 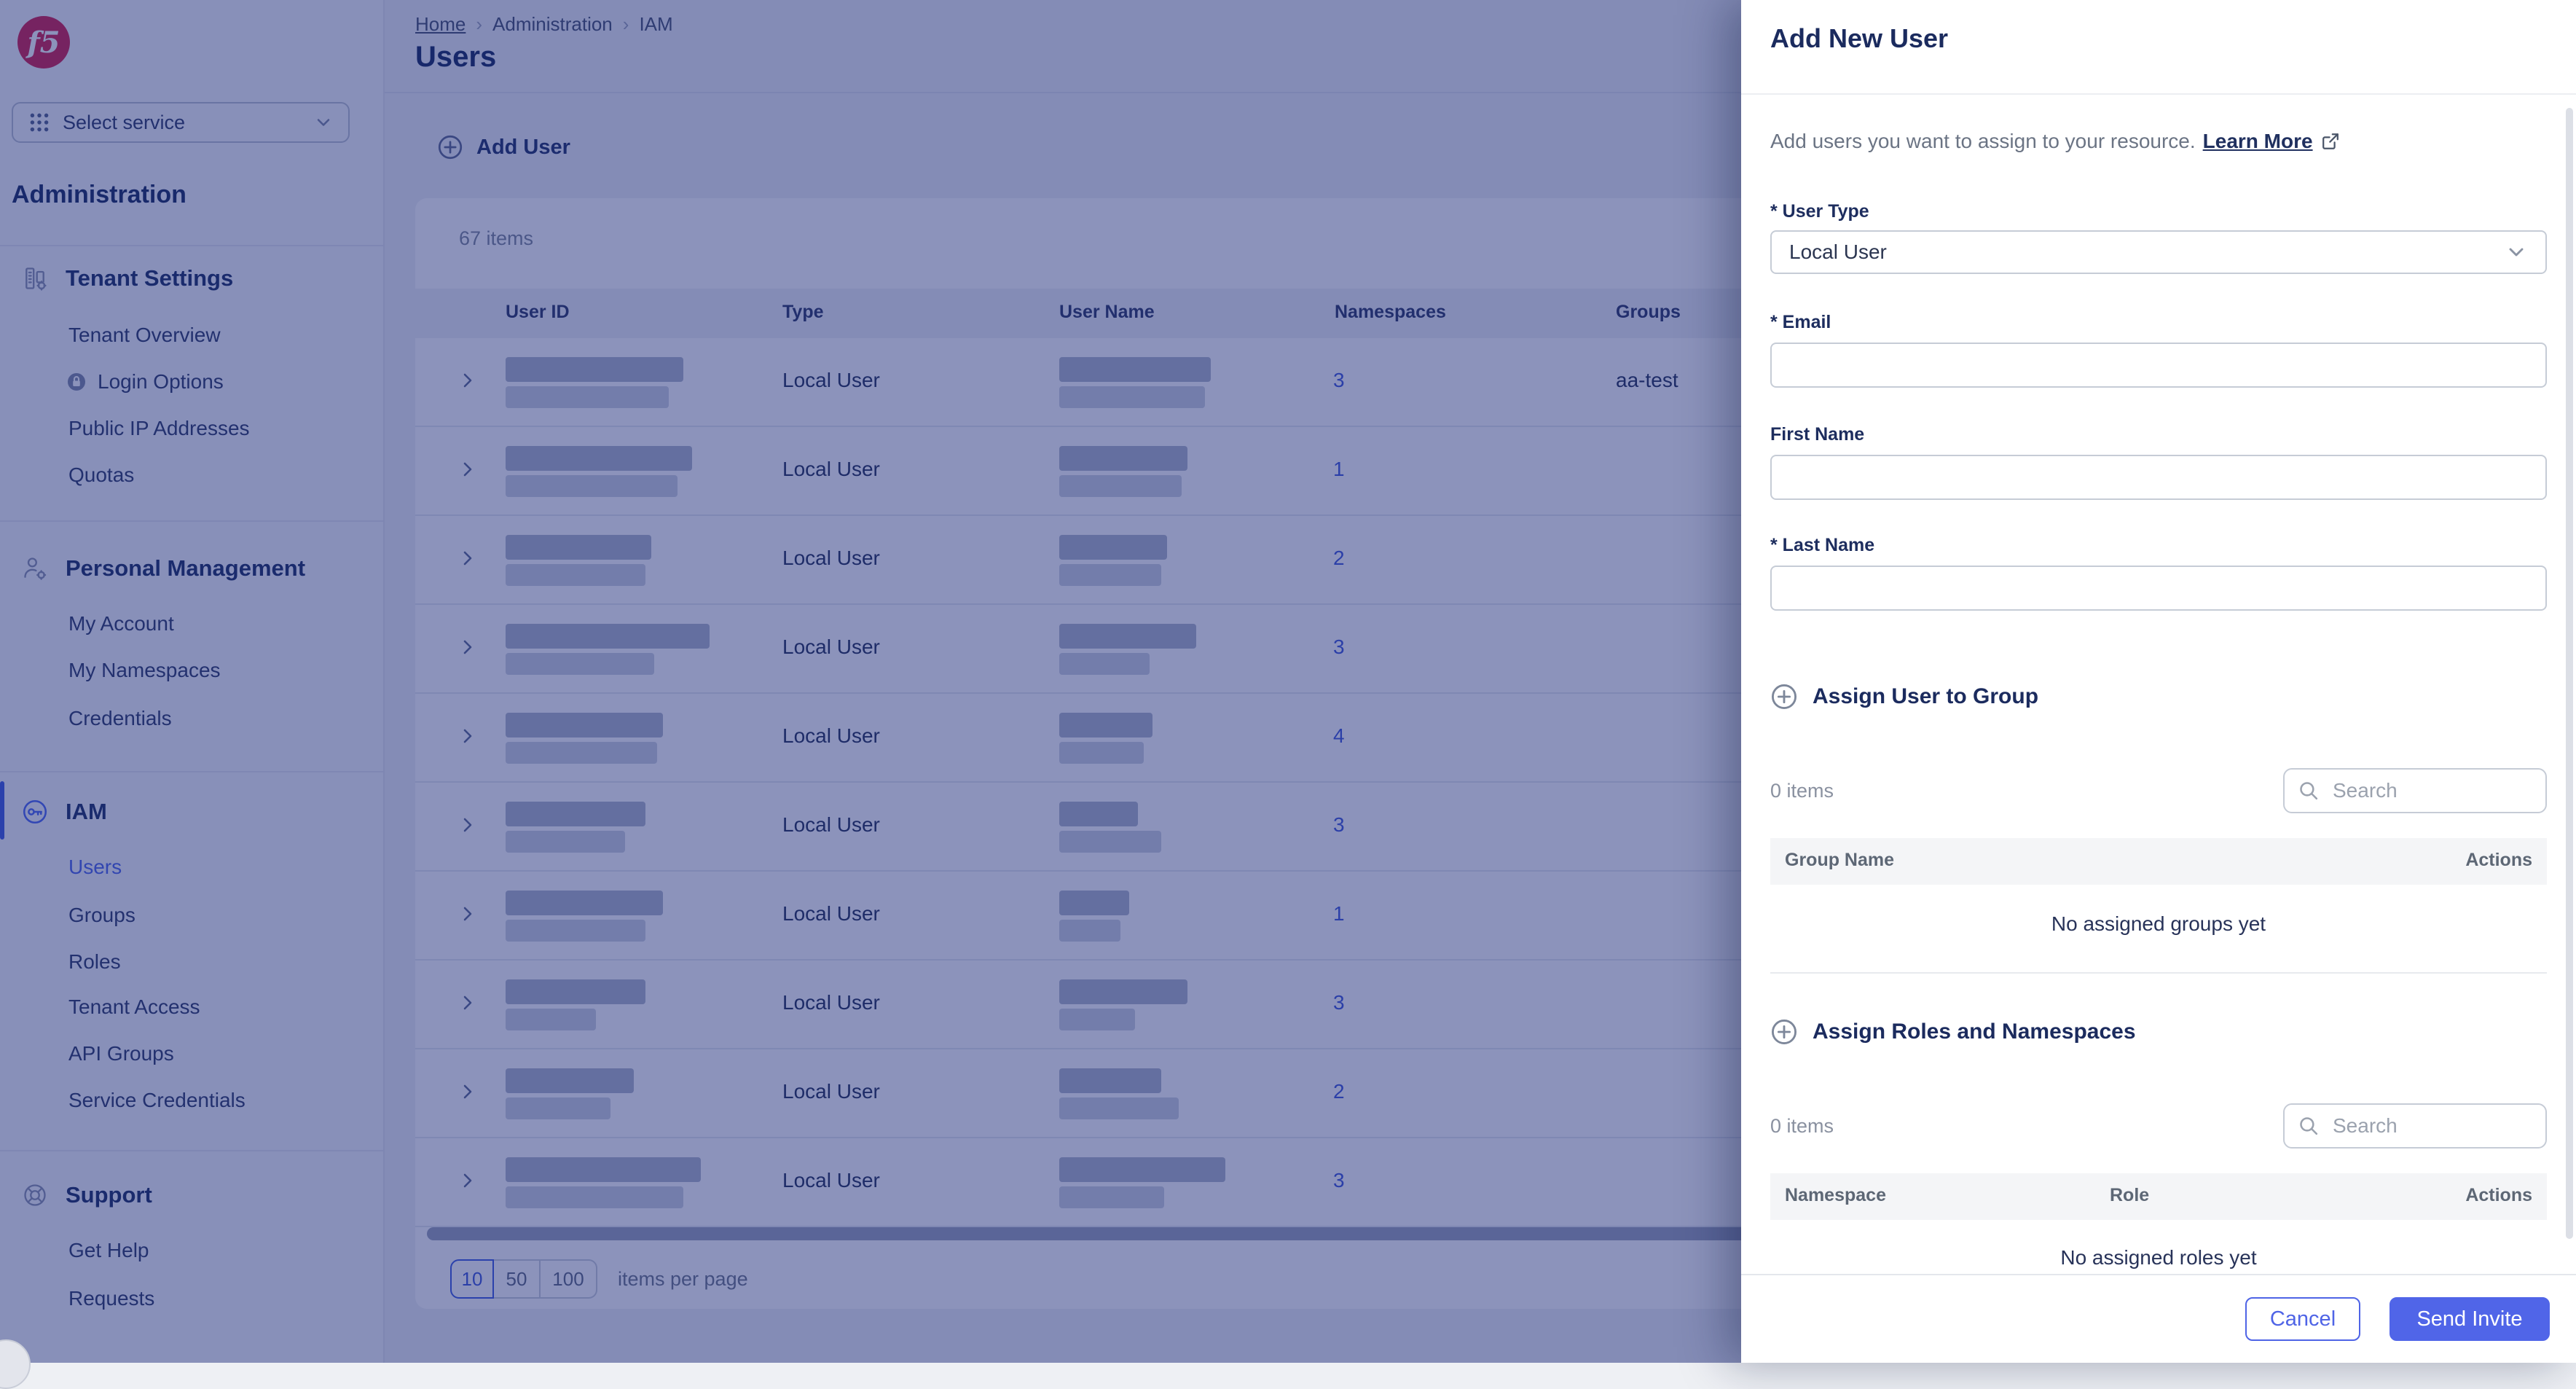 I want to click on groups-empty-text: No assigned groups yet, so click(x=2158, y=923).